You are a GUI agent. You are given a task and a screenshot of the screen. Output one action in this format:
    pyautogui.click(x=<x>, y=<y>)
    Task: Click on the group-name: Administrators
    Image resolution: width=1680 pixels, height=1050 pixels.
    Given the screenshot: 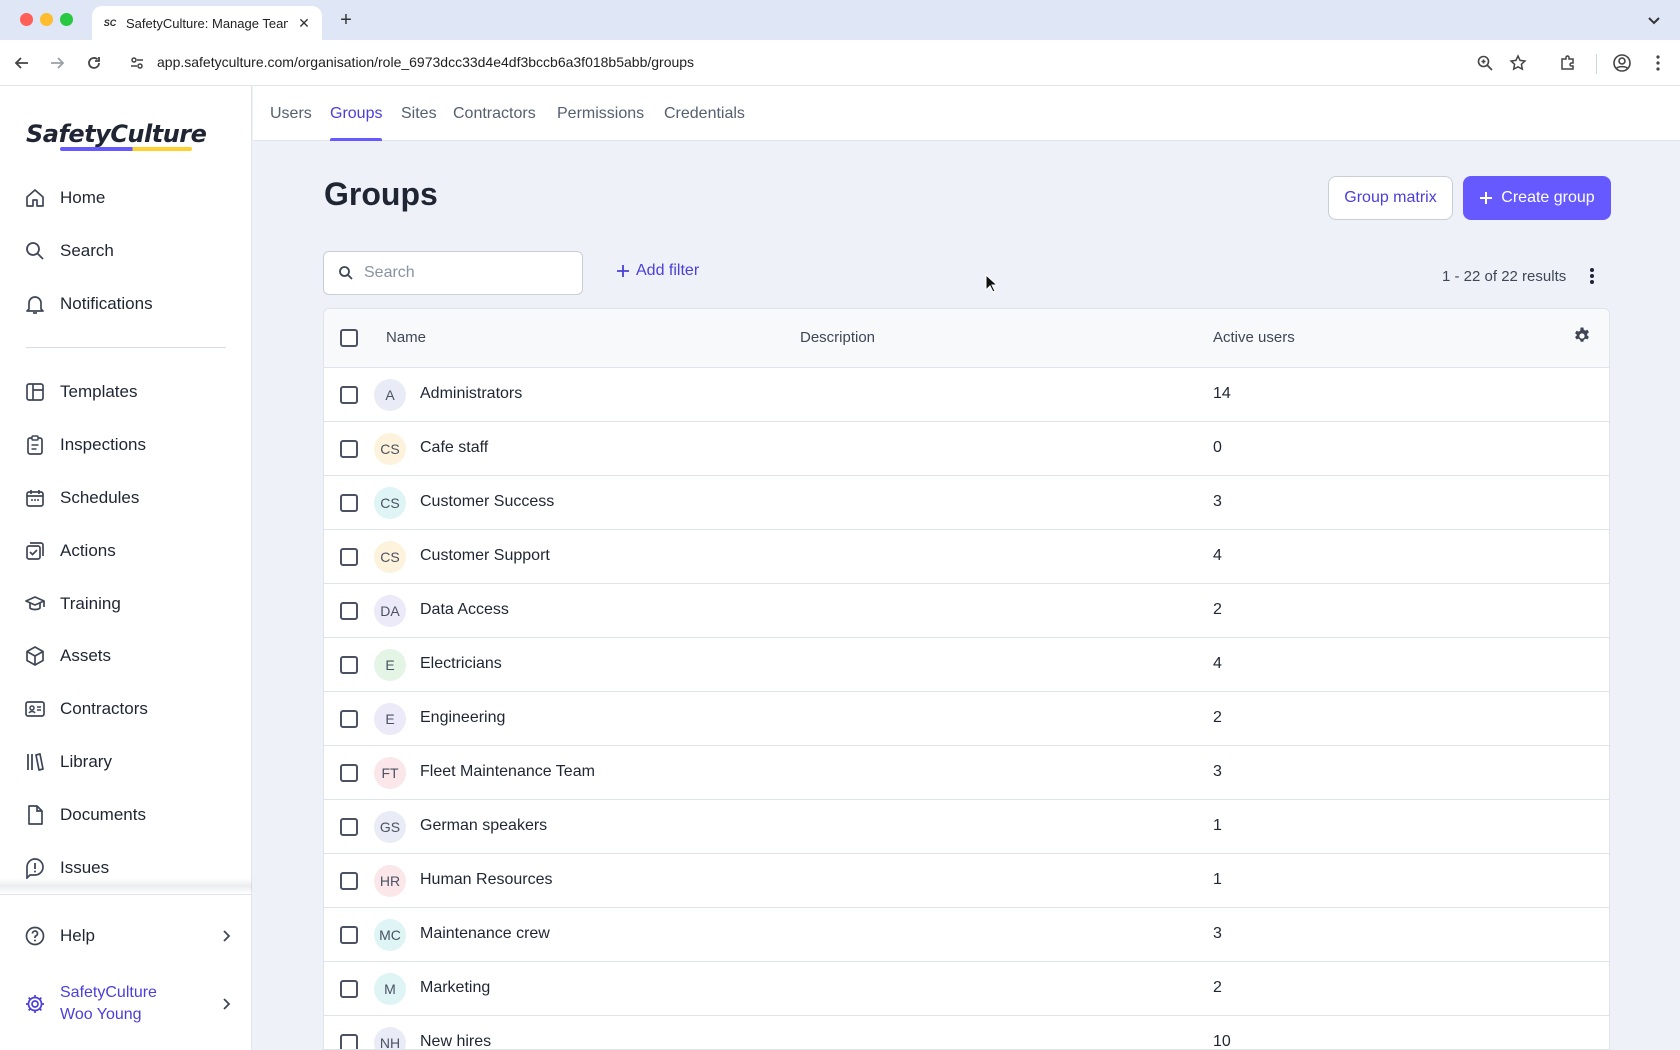 What is the action you would take?
    pyautogui.click(x=471, y=394)
    